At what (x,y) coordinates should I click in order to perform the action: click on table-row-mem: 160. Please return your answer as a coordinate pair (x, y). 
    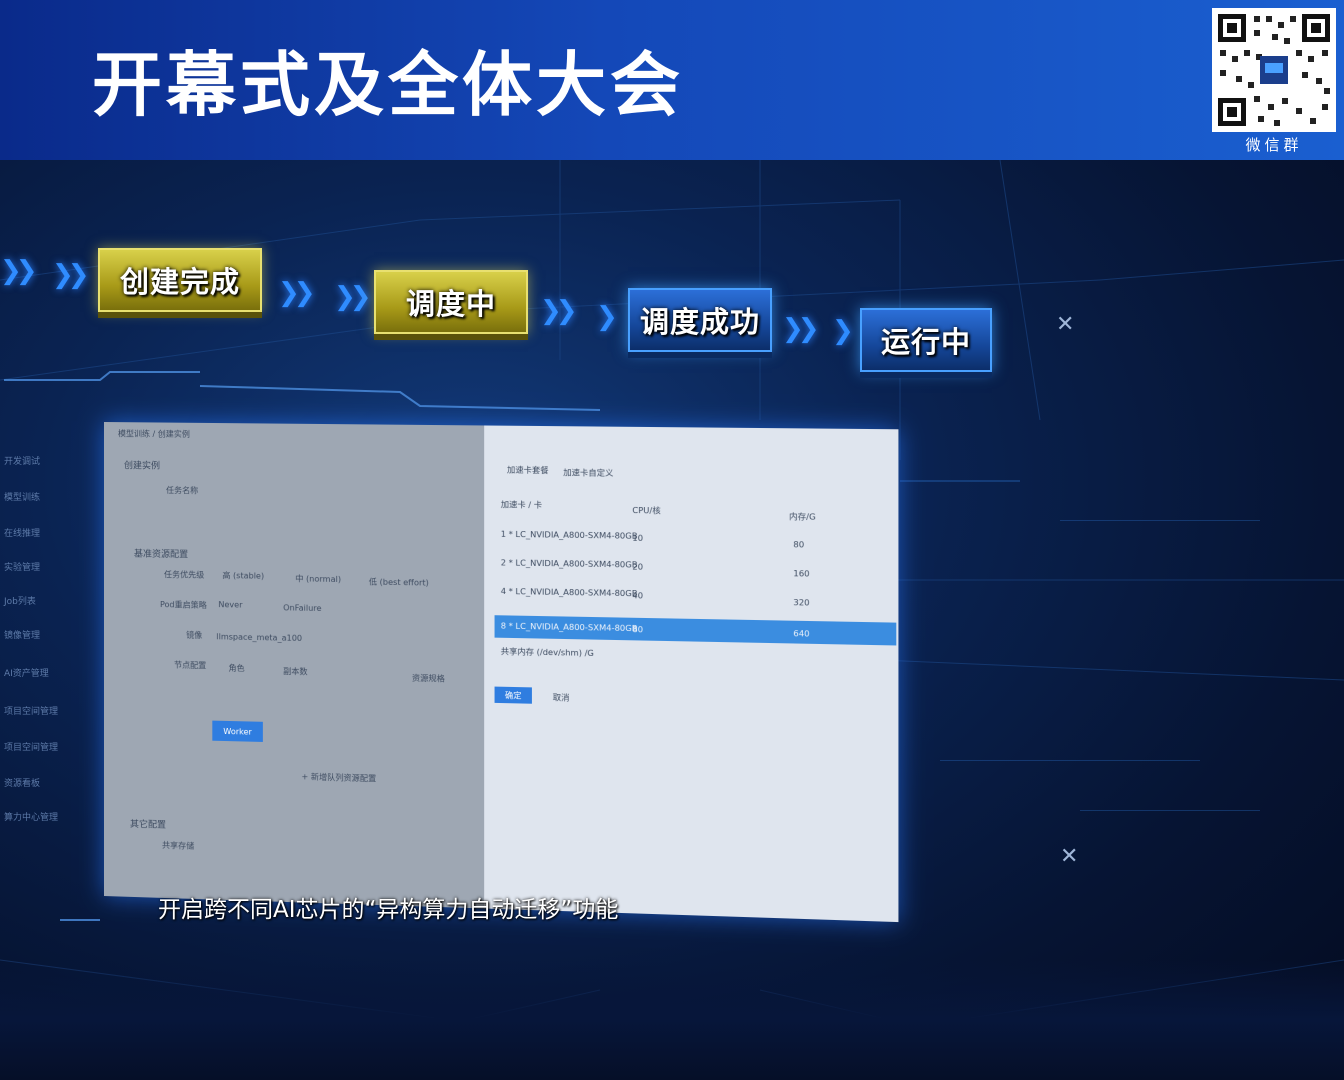
    Looking at the image, I should click on (801, 573).